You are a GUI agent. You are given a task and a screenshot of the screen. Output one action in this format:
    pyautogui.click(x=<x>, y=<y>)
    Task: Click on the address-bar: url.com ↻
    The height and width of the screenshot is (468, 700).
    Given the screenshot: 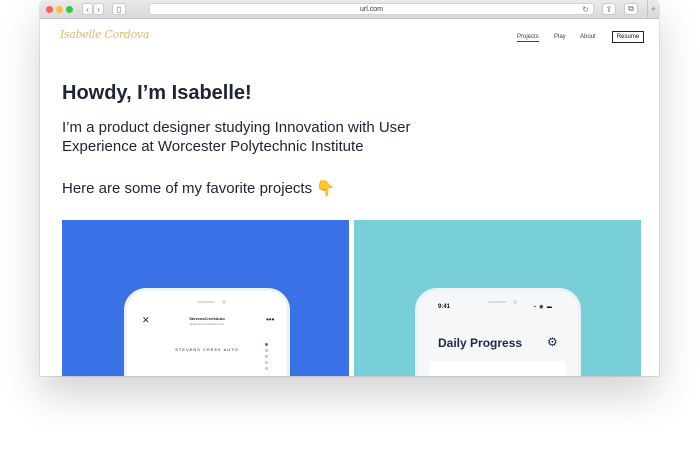 What is the action you would take?
    pyautogui.click(x=371, y=9)
    